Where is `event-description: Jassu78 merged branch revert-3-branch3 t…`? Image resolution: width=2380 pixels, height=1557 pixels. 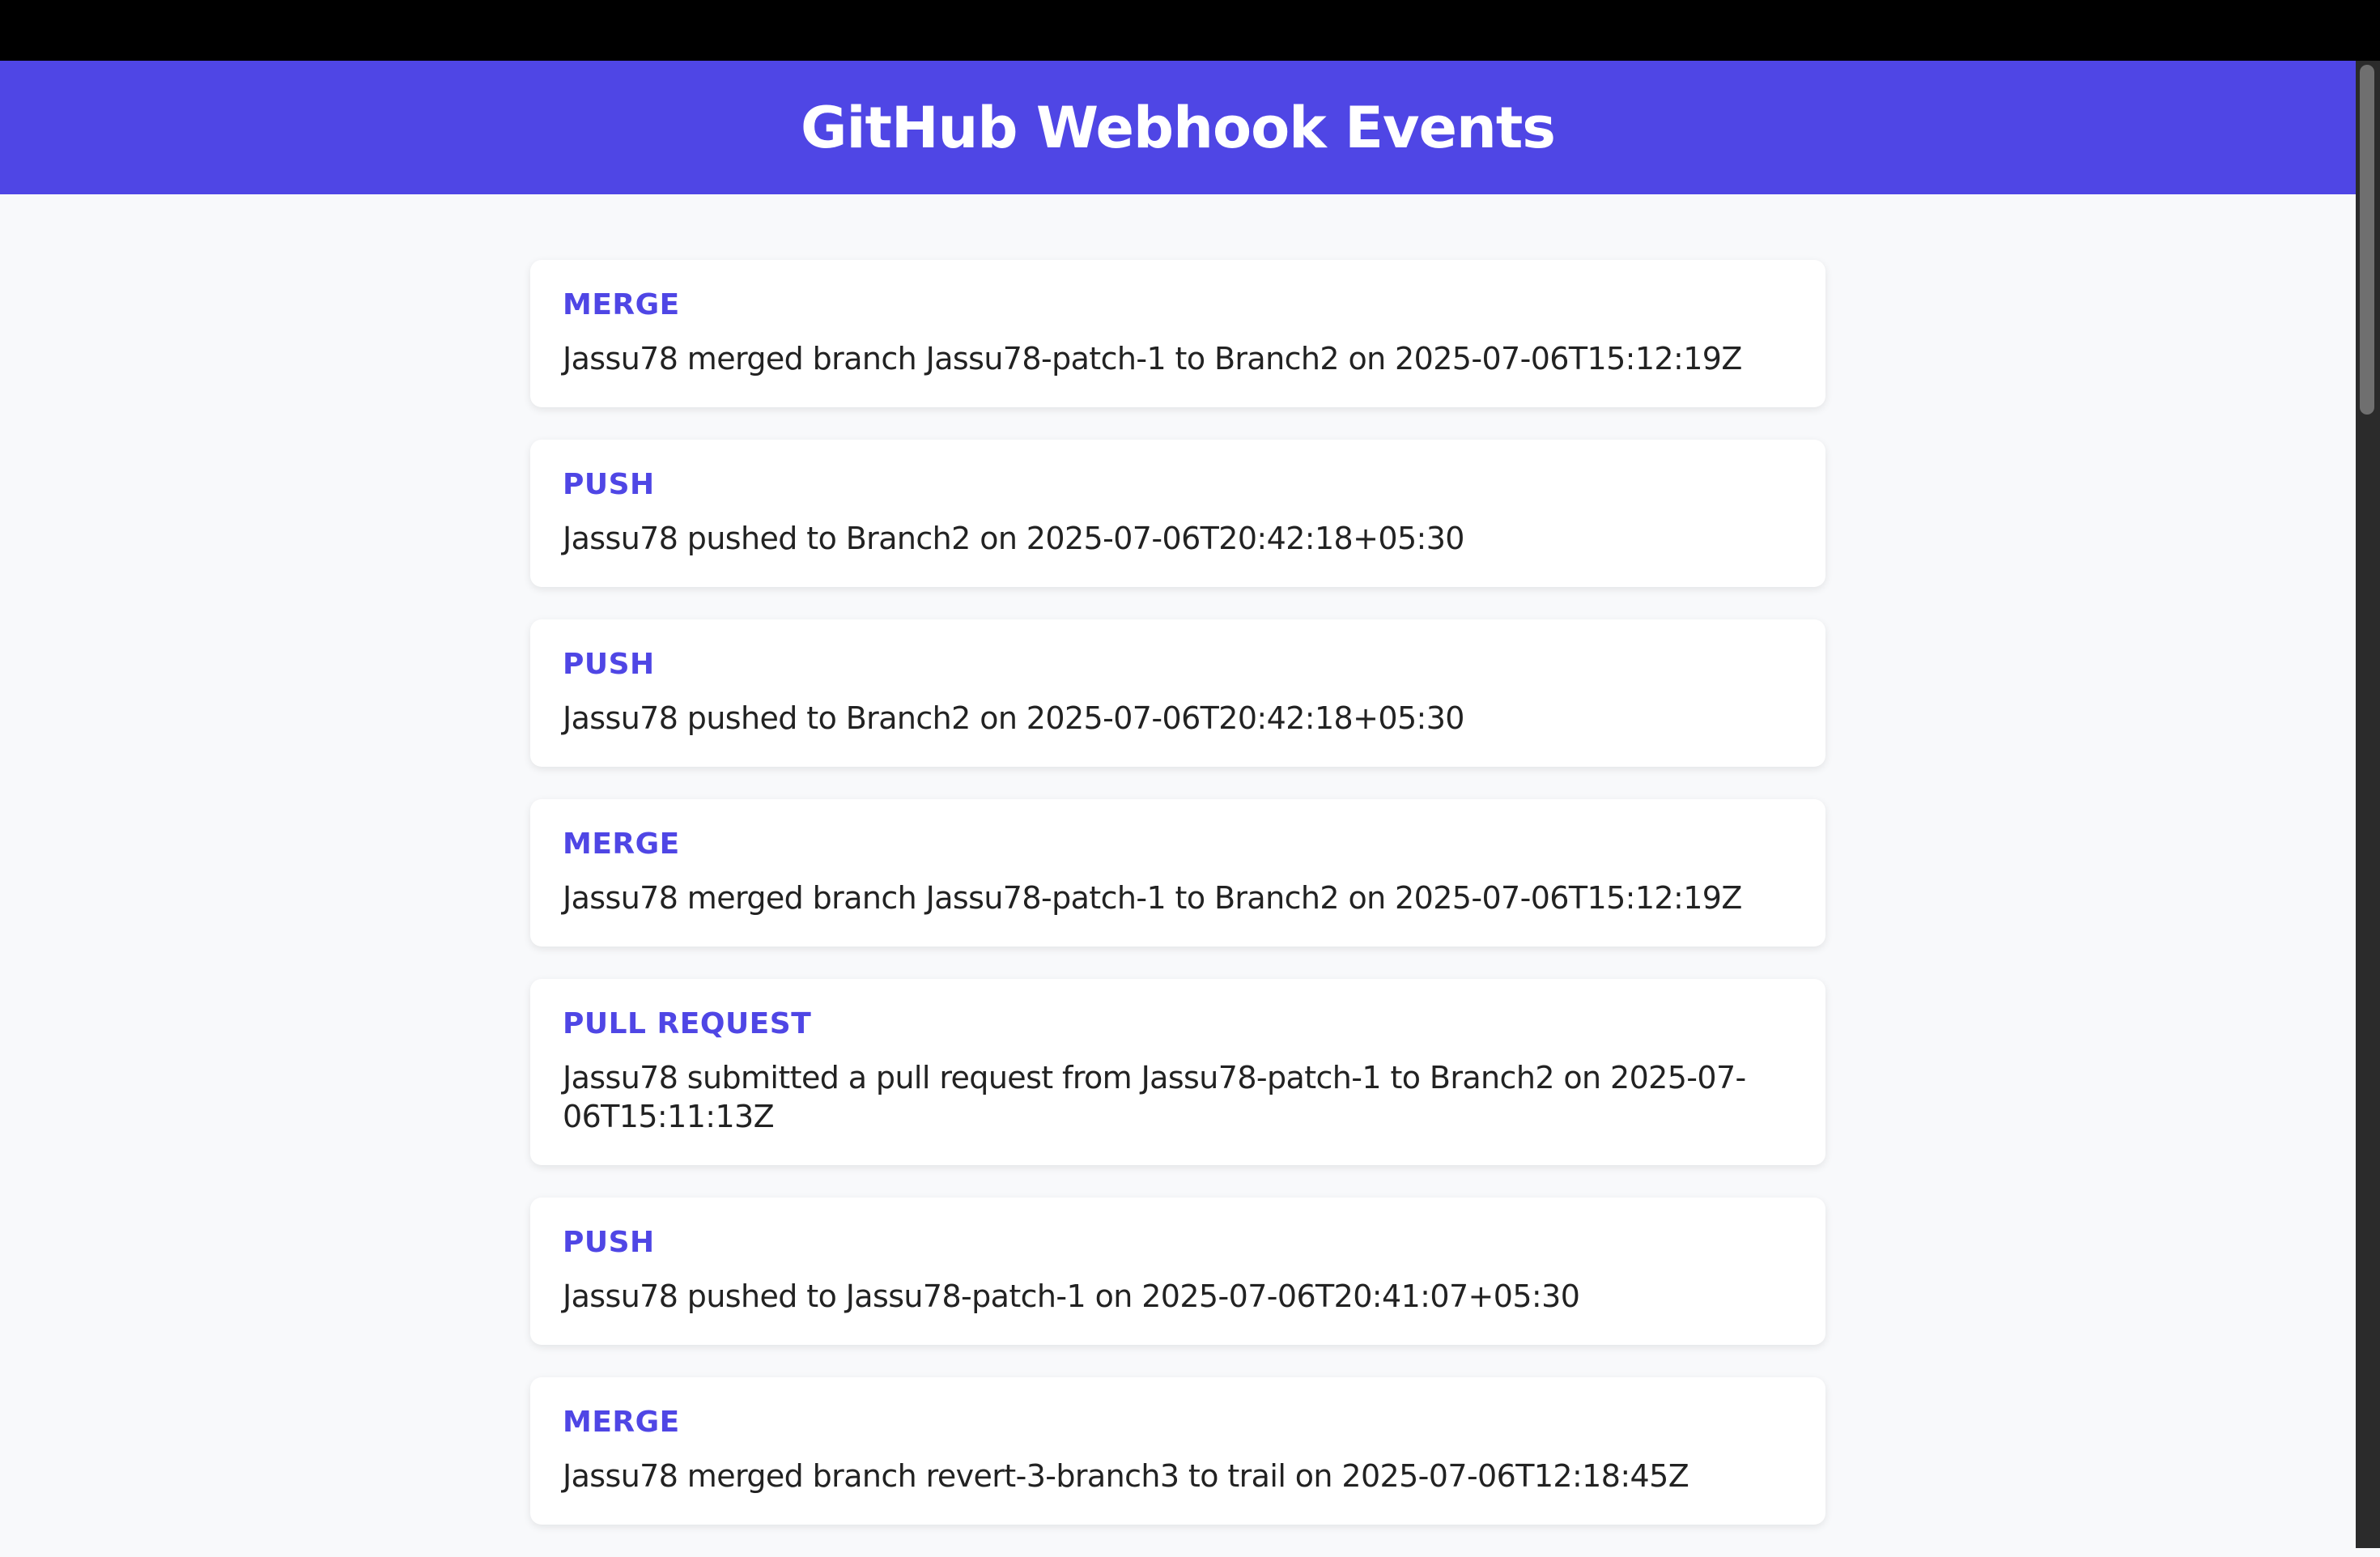 event-description: Jassu78 merged branch revert-3-branch3 t… is located at coordinates (1126, 1476).